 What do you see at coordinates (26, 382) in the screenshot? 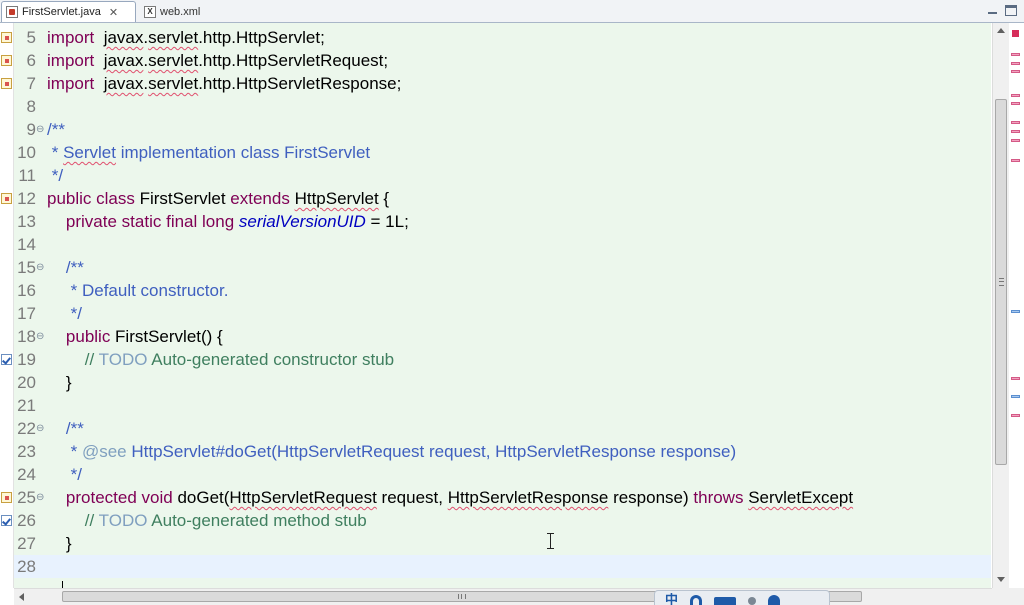
I see `line-number: 20` at bounding box center [26, 382].